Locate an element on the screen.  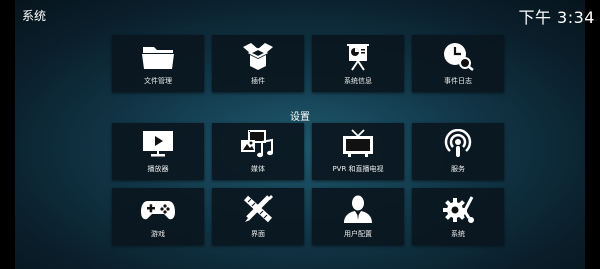
player-settings-tile: 播放器 is located at coordinates (158, 151).